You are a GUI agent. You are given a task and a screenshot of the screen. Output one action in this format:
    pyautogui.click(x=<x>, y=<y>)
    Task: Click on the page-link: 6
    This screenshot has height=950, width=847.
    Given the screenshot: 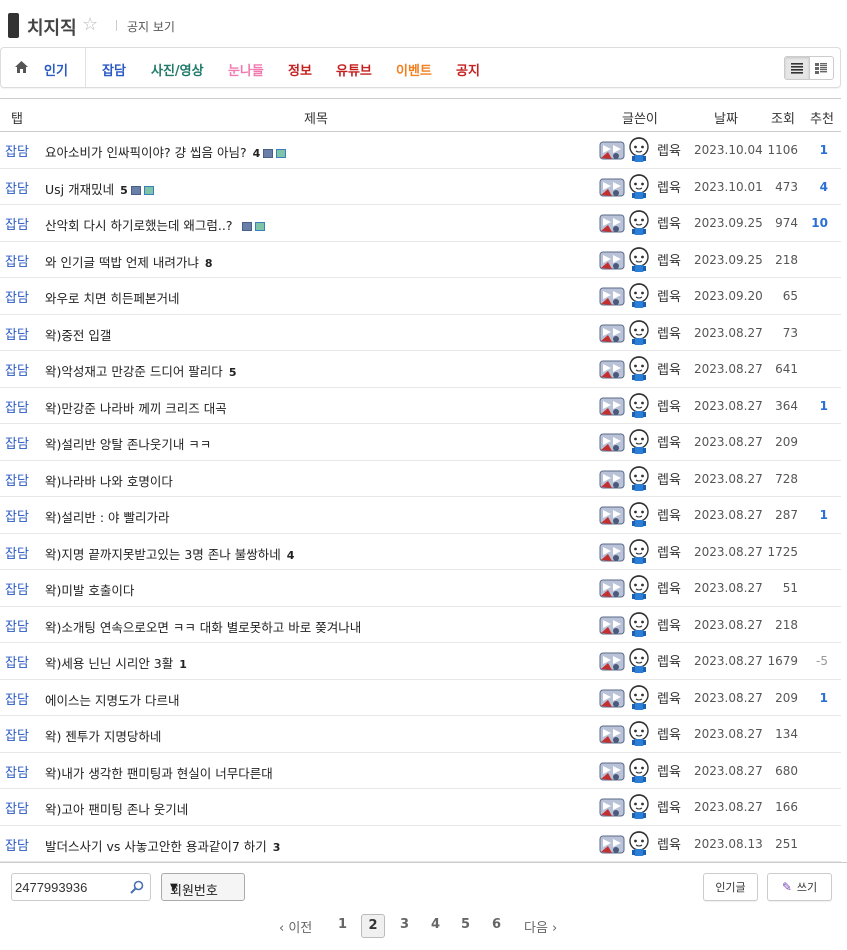 What is the action you would take?
    pyautogui.click(x=496, y=924)
    